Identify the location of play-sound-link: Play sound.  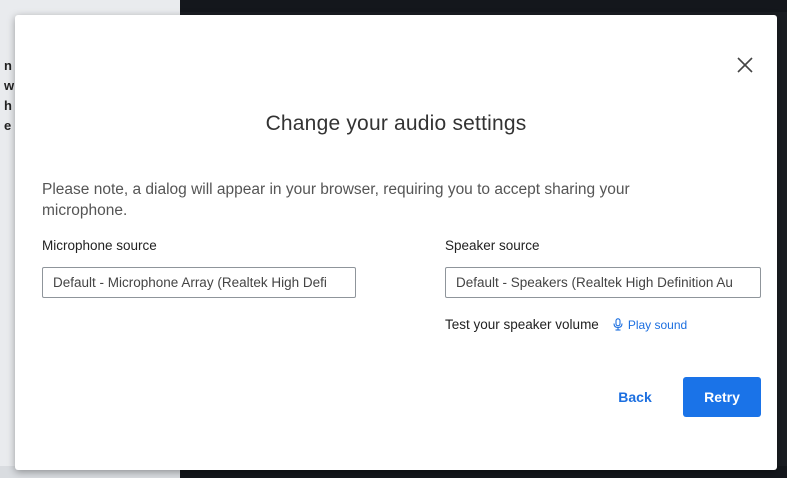
(650, 325).